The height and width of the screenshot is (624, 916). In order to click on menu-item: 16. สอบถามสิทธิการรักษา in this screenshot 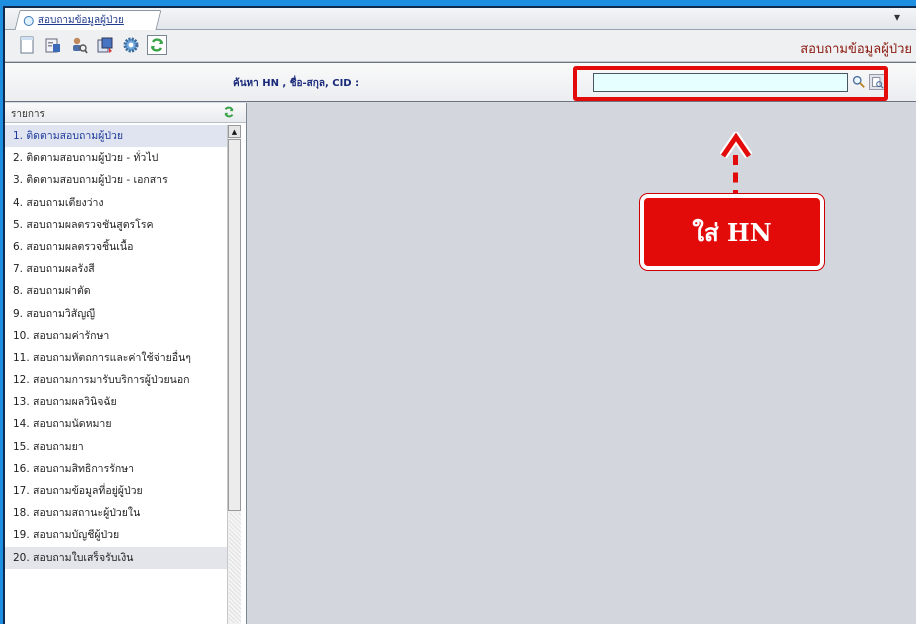, I will do `click(116, 469)`.